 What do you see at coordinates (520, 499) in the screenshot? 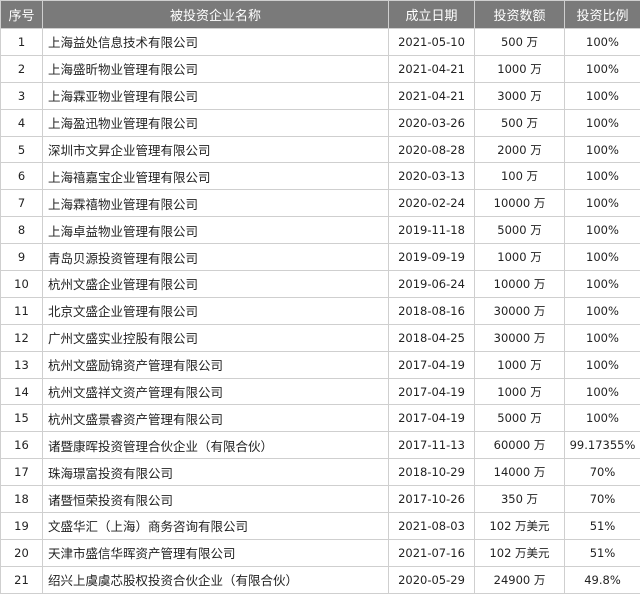
I see `investment-amount: 350 万` at bounding box center [520, 499].